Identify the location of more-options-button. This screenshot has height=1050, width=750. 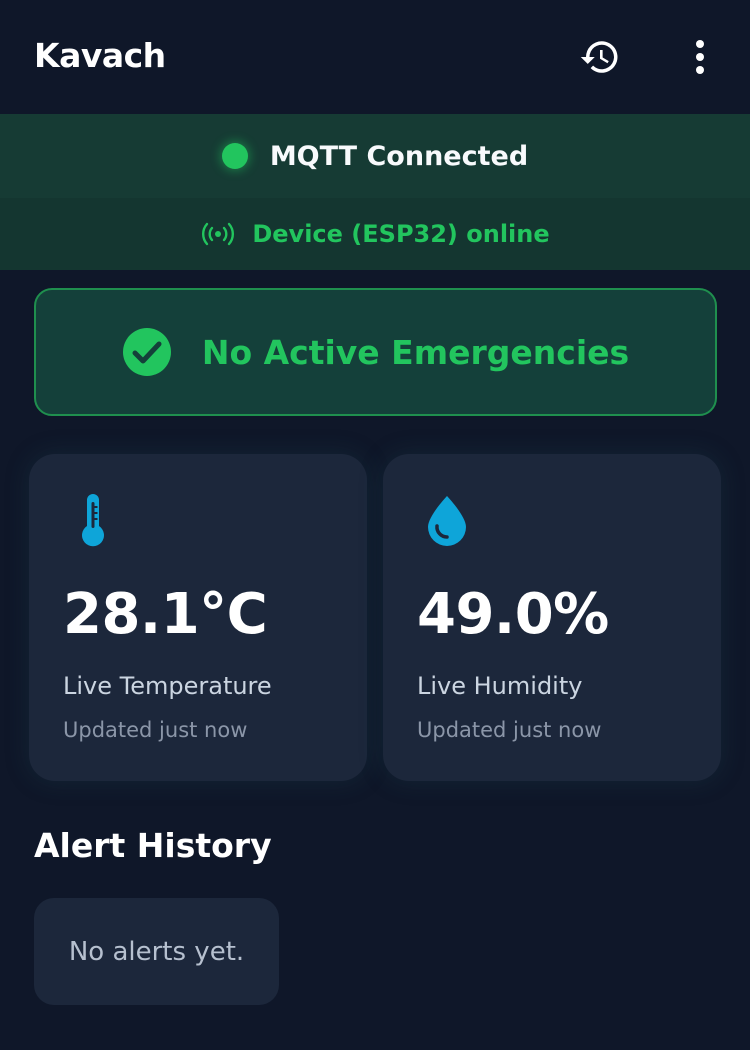
(700, 57).